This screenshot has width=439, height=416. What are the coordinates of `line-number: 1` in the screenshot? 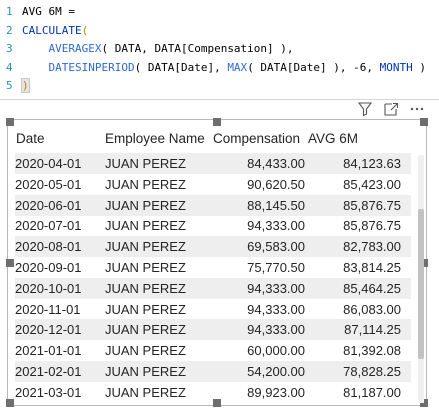 It's located at (9, 11).